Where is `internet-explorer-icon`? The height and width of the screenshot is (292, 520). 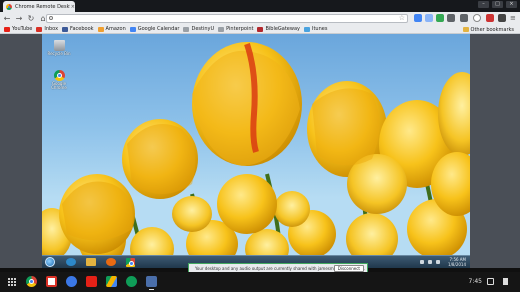
internet-explorer-icon is located at coordinates (71, 262).